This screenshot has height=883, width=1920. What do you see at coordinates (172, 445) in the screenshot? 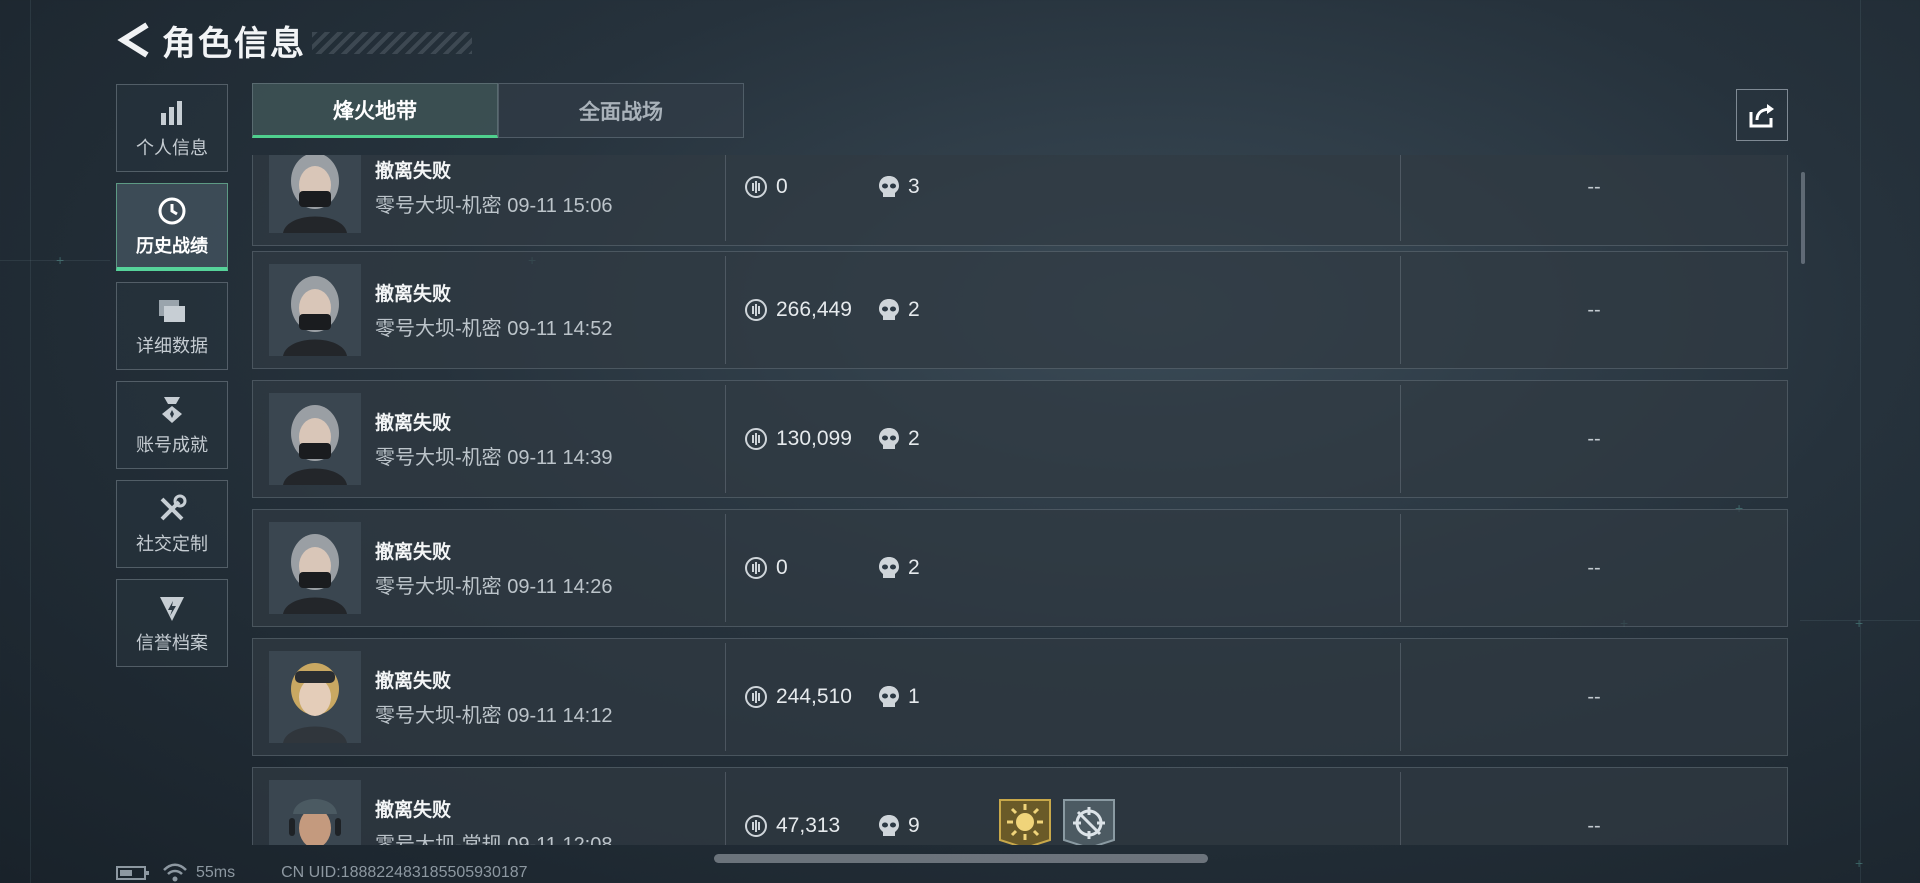
I see `nav-item-label: 账号成就` at bounding box center [172, 445].